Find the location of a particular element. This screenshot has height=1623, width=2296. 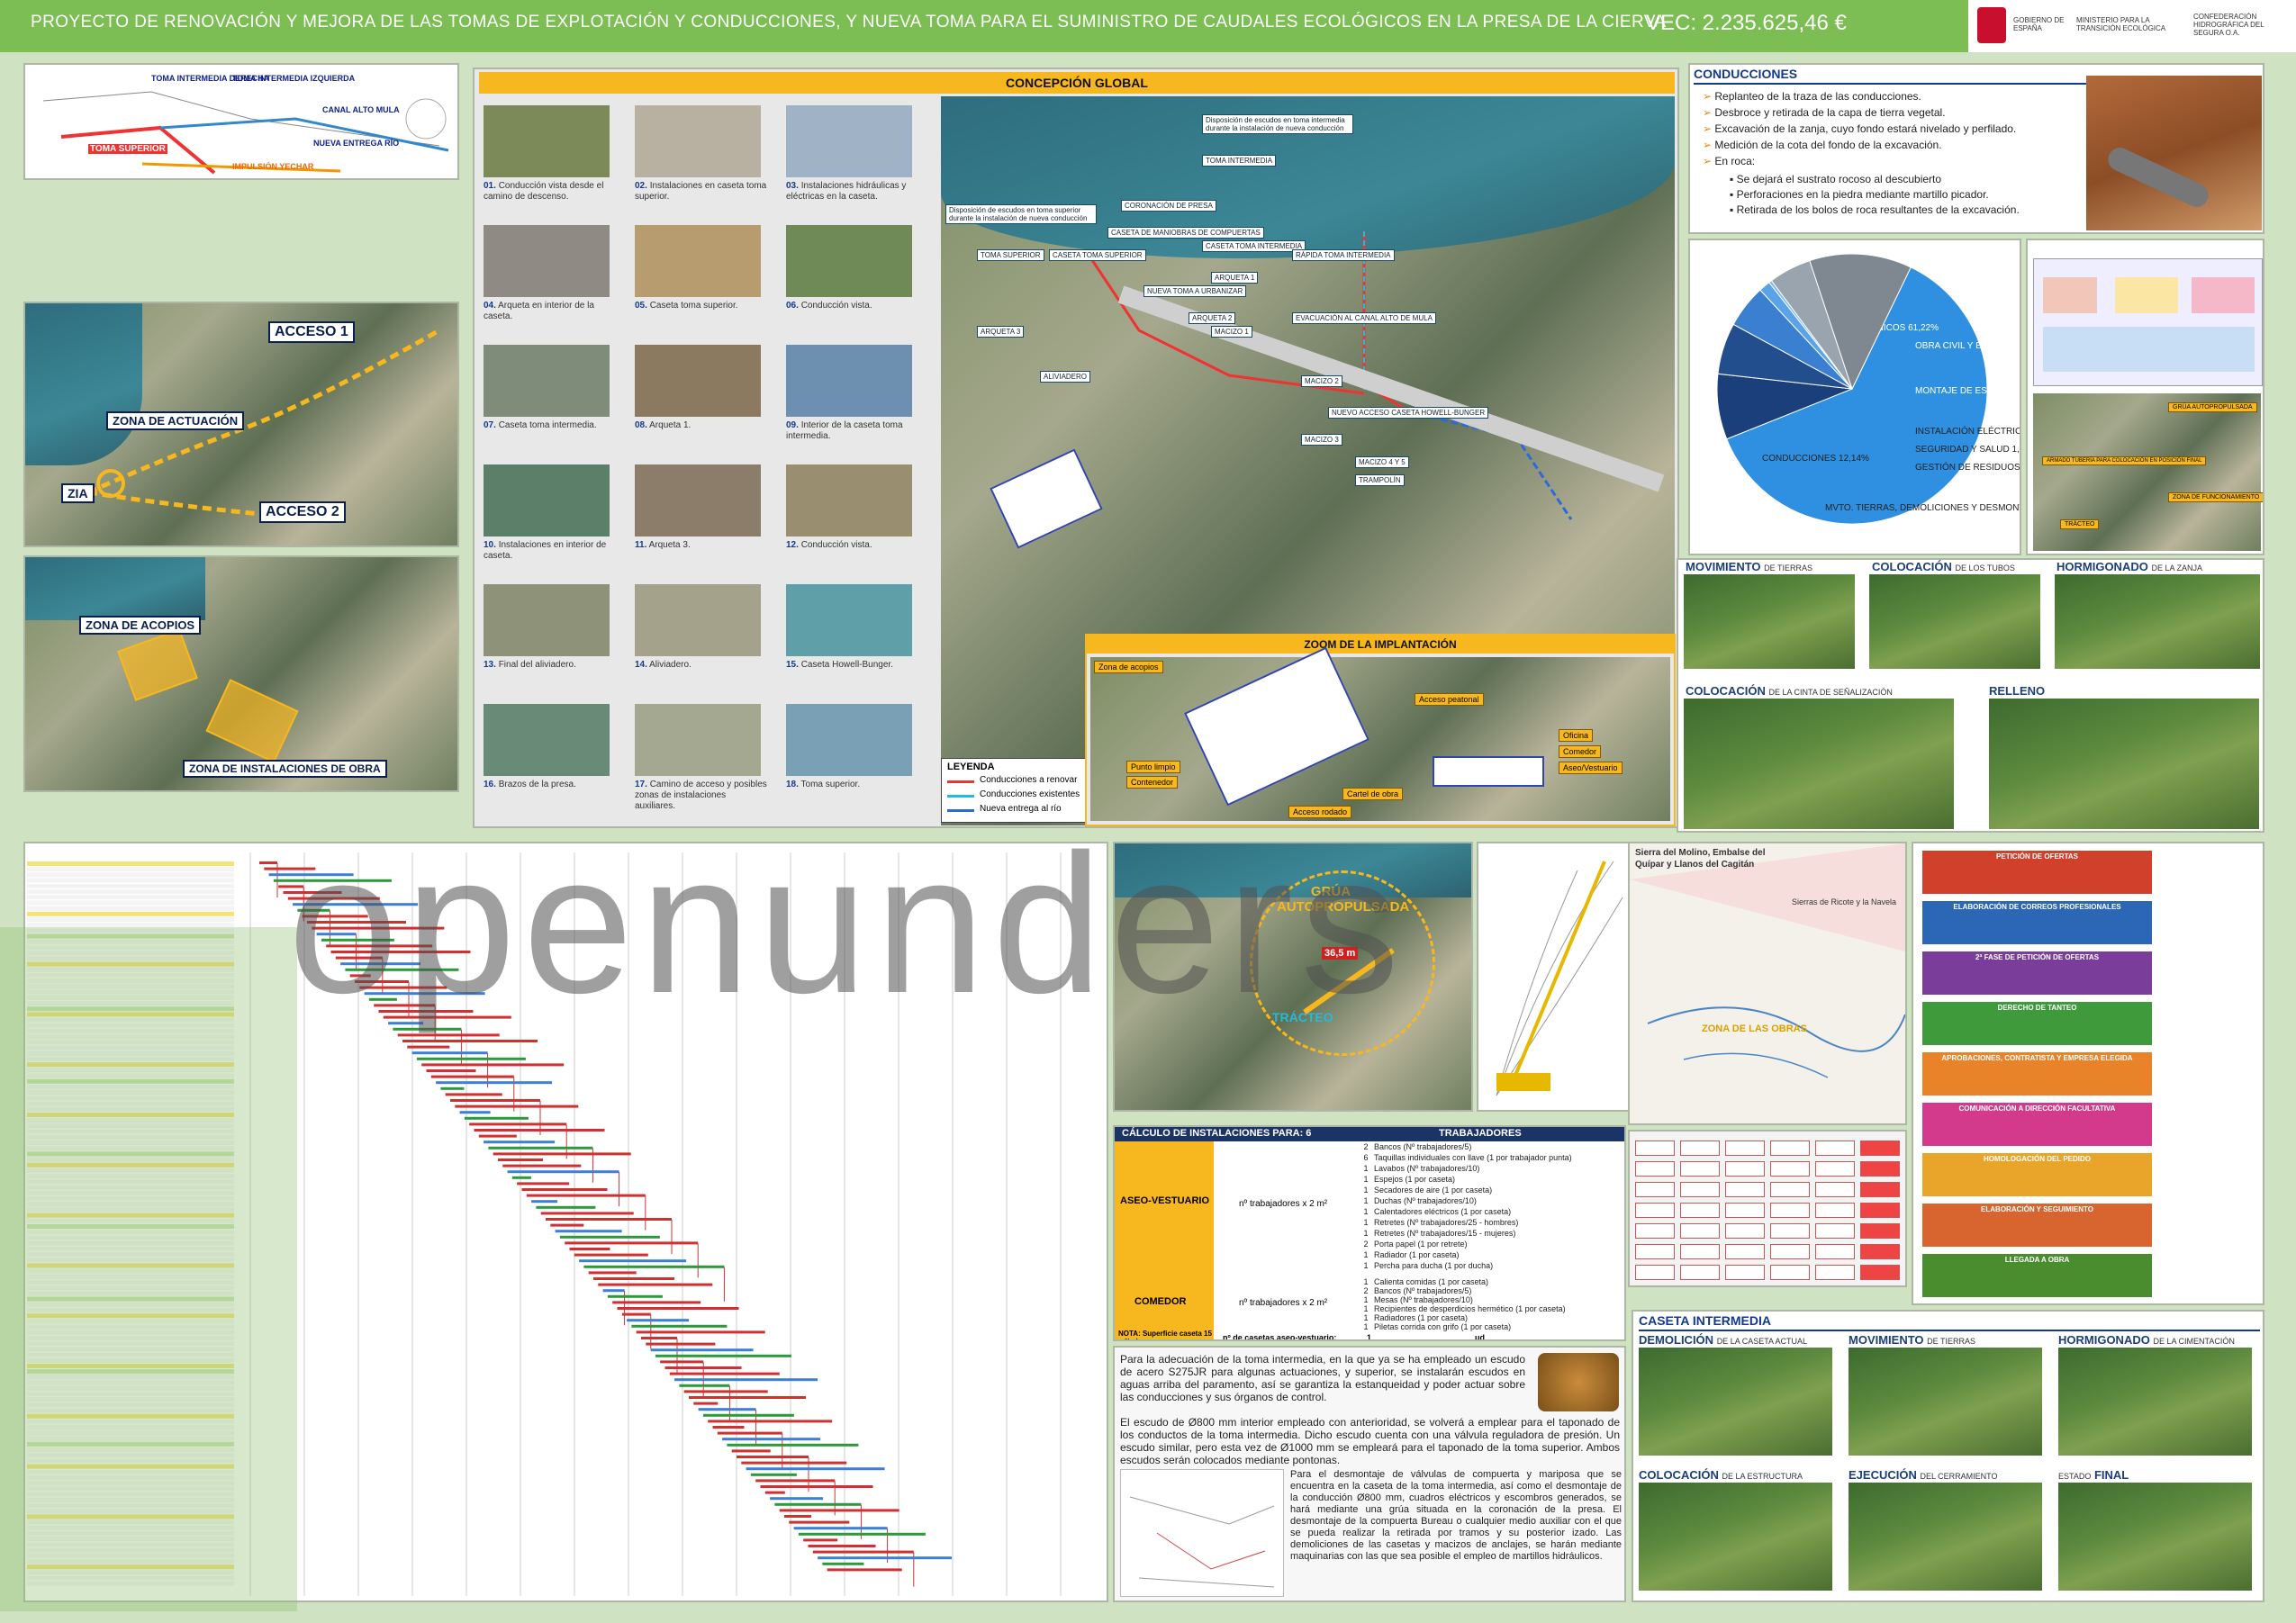

caseta-step-label-6: ESTADO FINAL is located at coordinates (2093, 1475).